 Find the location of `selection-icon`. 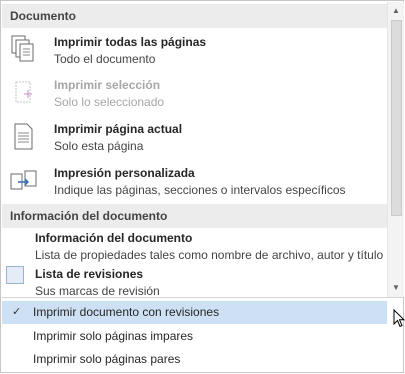

selection-icon is located at coordinates (24, 94).